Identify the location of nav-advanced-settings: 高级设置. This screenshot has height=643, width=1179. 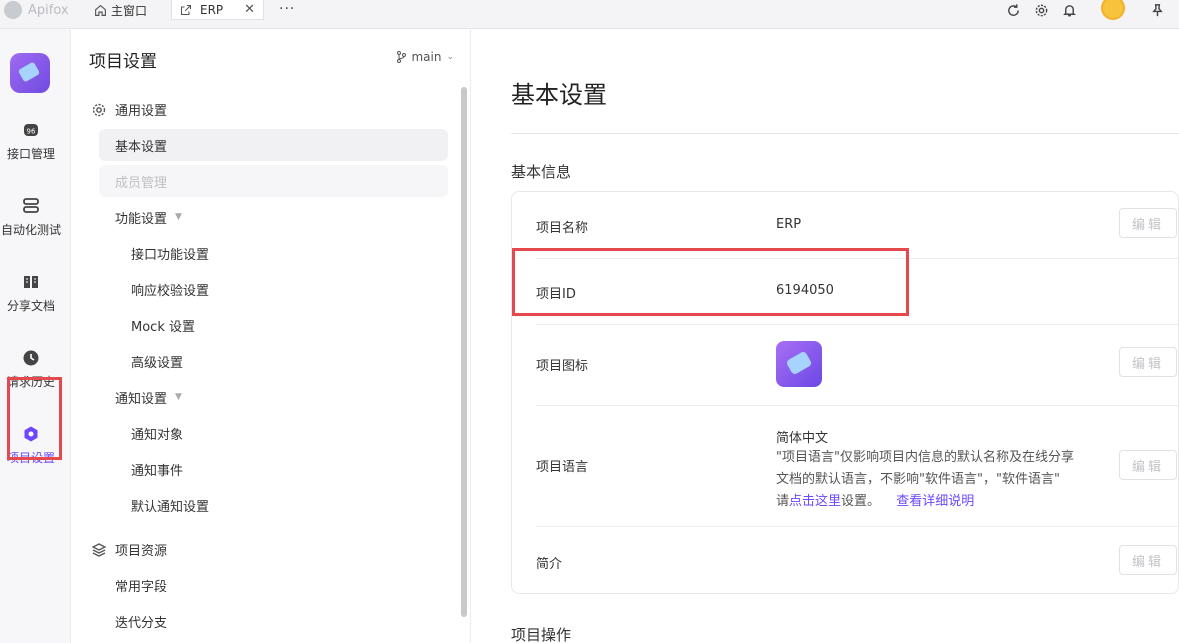
(273, 361).